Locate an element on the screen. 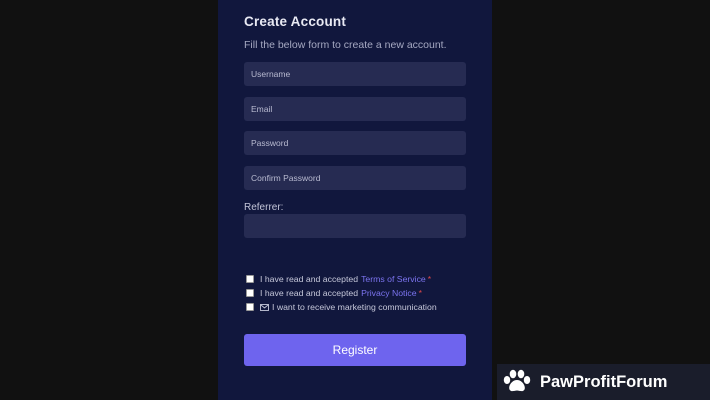  privacy-required-mark: * is located at coordinates (420, 293).